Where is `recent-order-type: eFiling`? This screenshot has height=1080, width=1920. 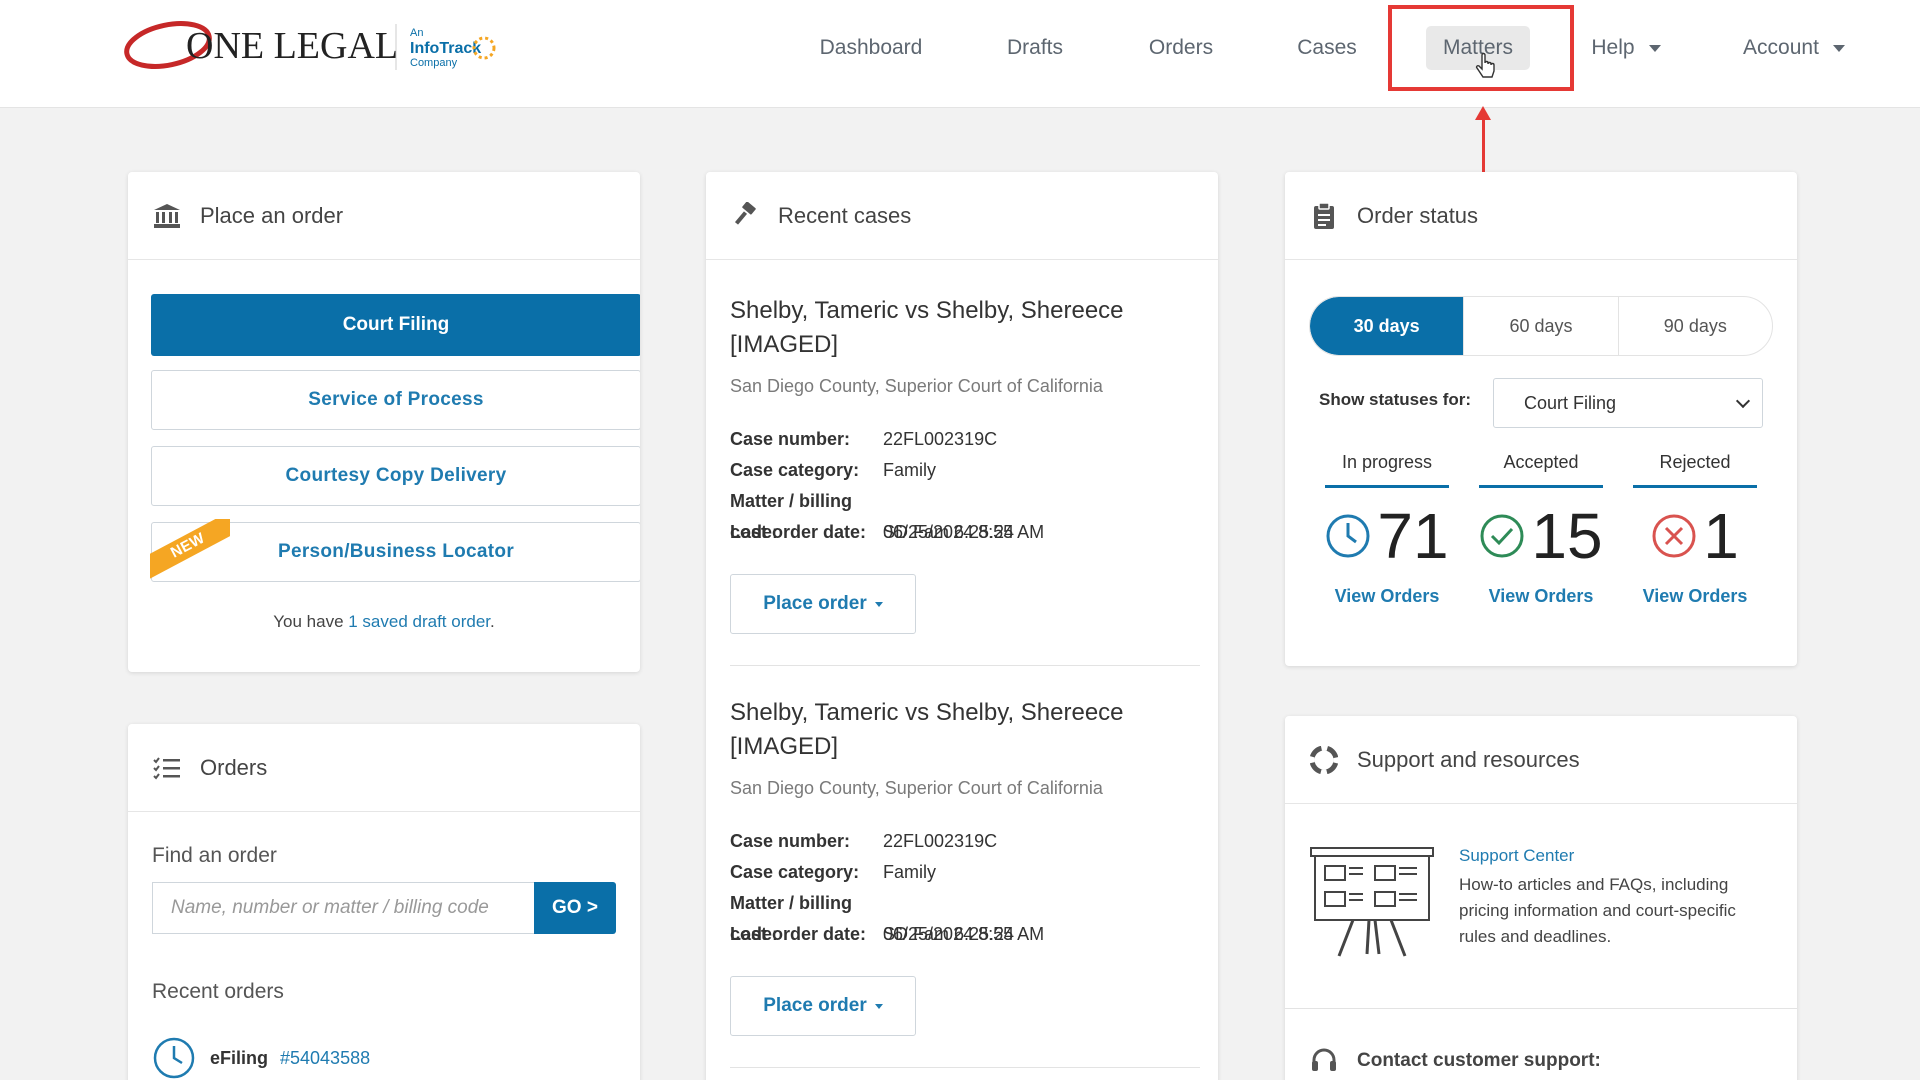 recent-order-type: eFiling is located at coordinates (239, 1057).